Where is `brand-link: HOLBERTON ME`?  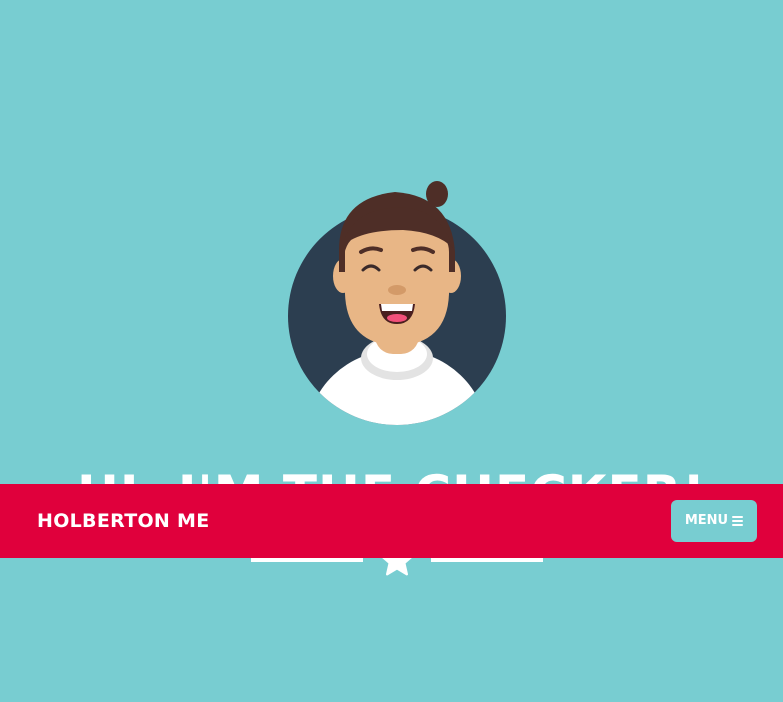
brand-link: HOLBERTON ME is located at coordinates (123, 521).